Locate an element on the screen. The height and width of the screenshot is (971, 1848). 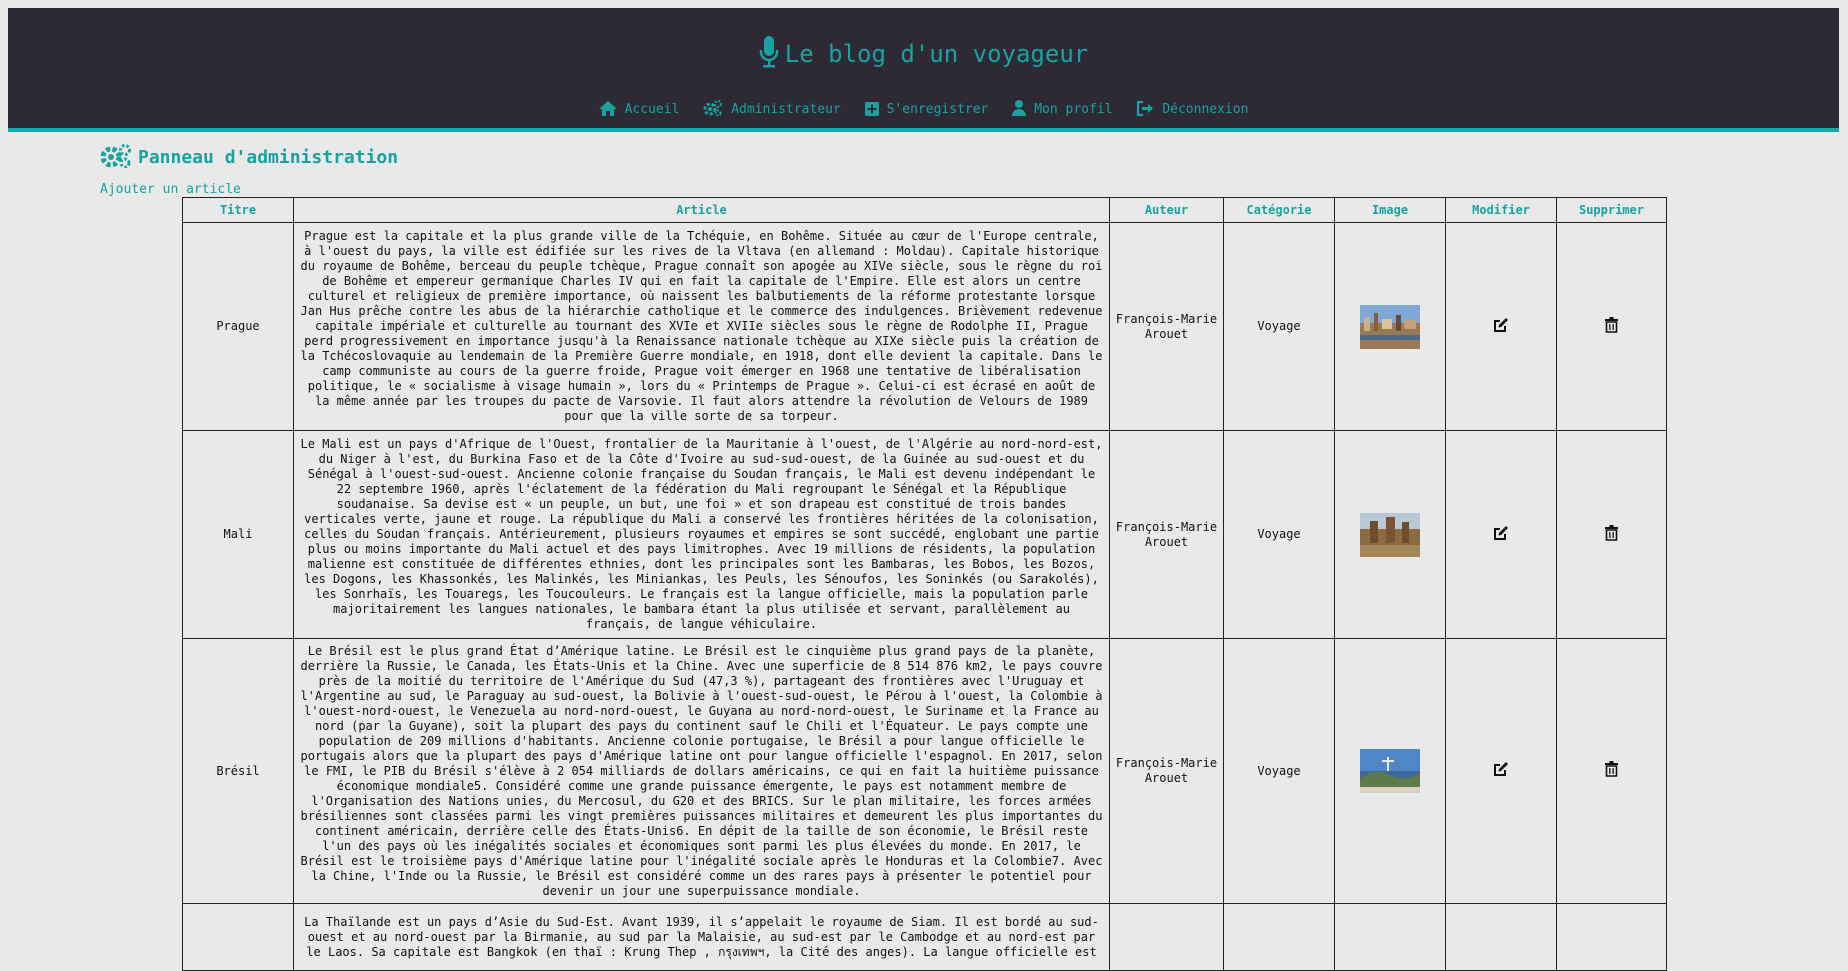
article-category is located at coordinates (1279, 937).